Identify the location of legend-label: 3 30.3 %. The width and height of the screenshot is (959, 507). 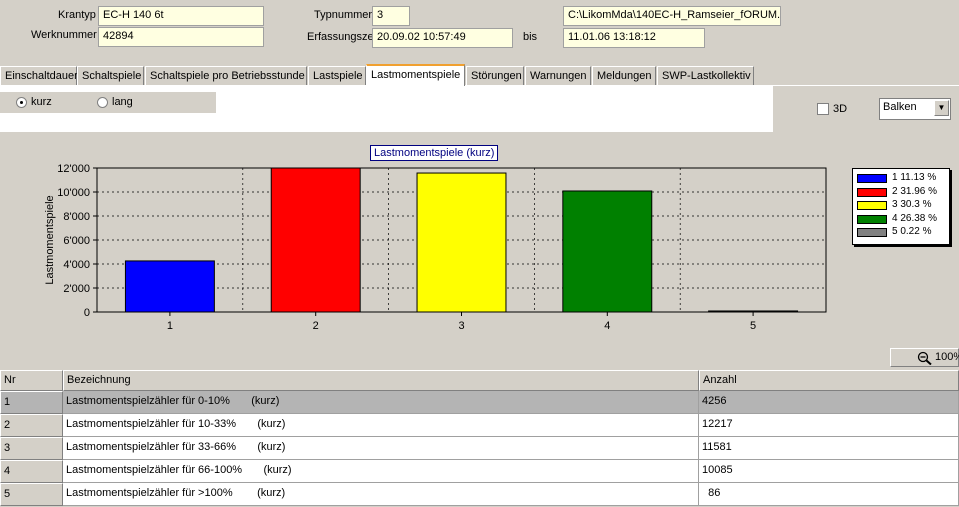
(912, 204).